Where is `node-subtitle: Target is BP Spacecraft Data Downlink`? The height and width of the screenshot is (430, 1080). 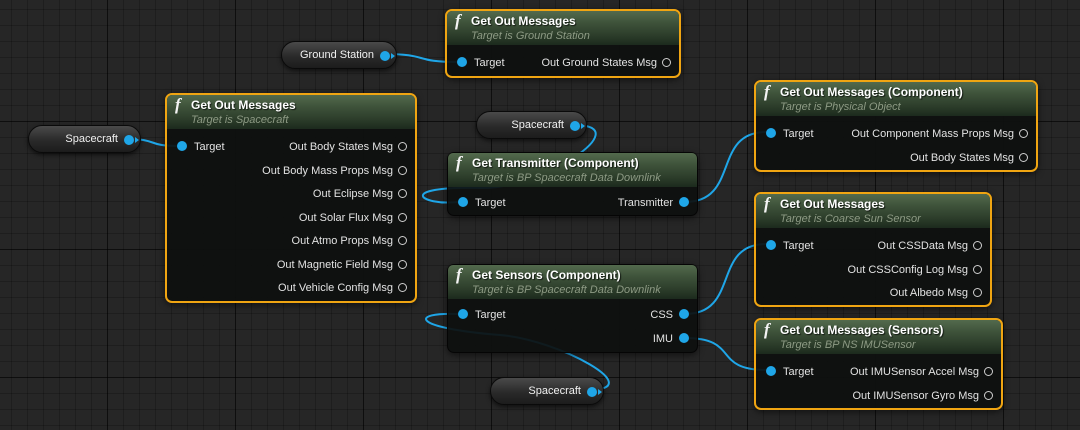 node-subtitle: Target is BP Spacecraft Data Downlink is located at coordinates (566, 290).